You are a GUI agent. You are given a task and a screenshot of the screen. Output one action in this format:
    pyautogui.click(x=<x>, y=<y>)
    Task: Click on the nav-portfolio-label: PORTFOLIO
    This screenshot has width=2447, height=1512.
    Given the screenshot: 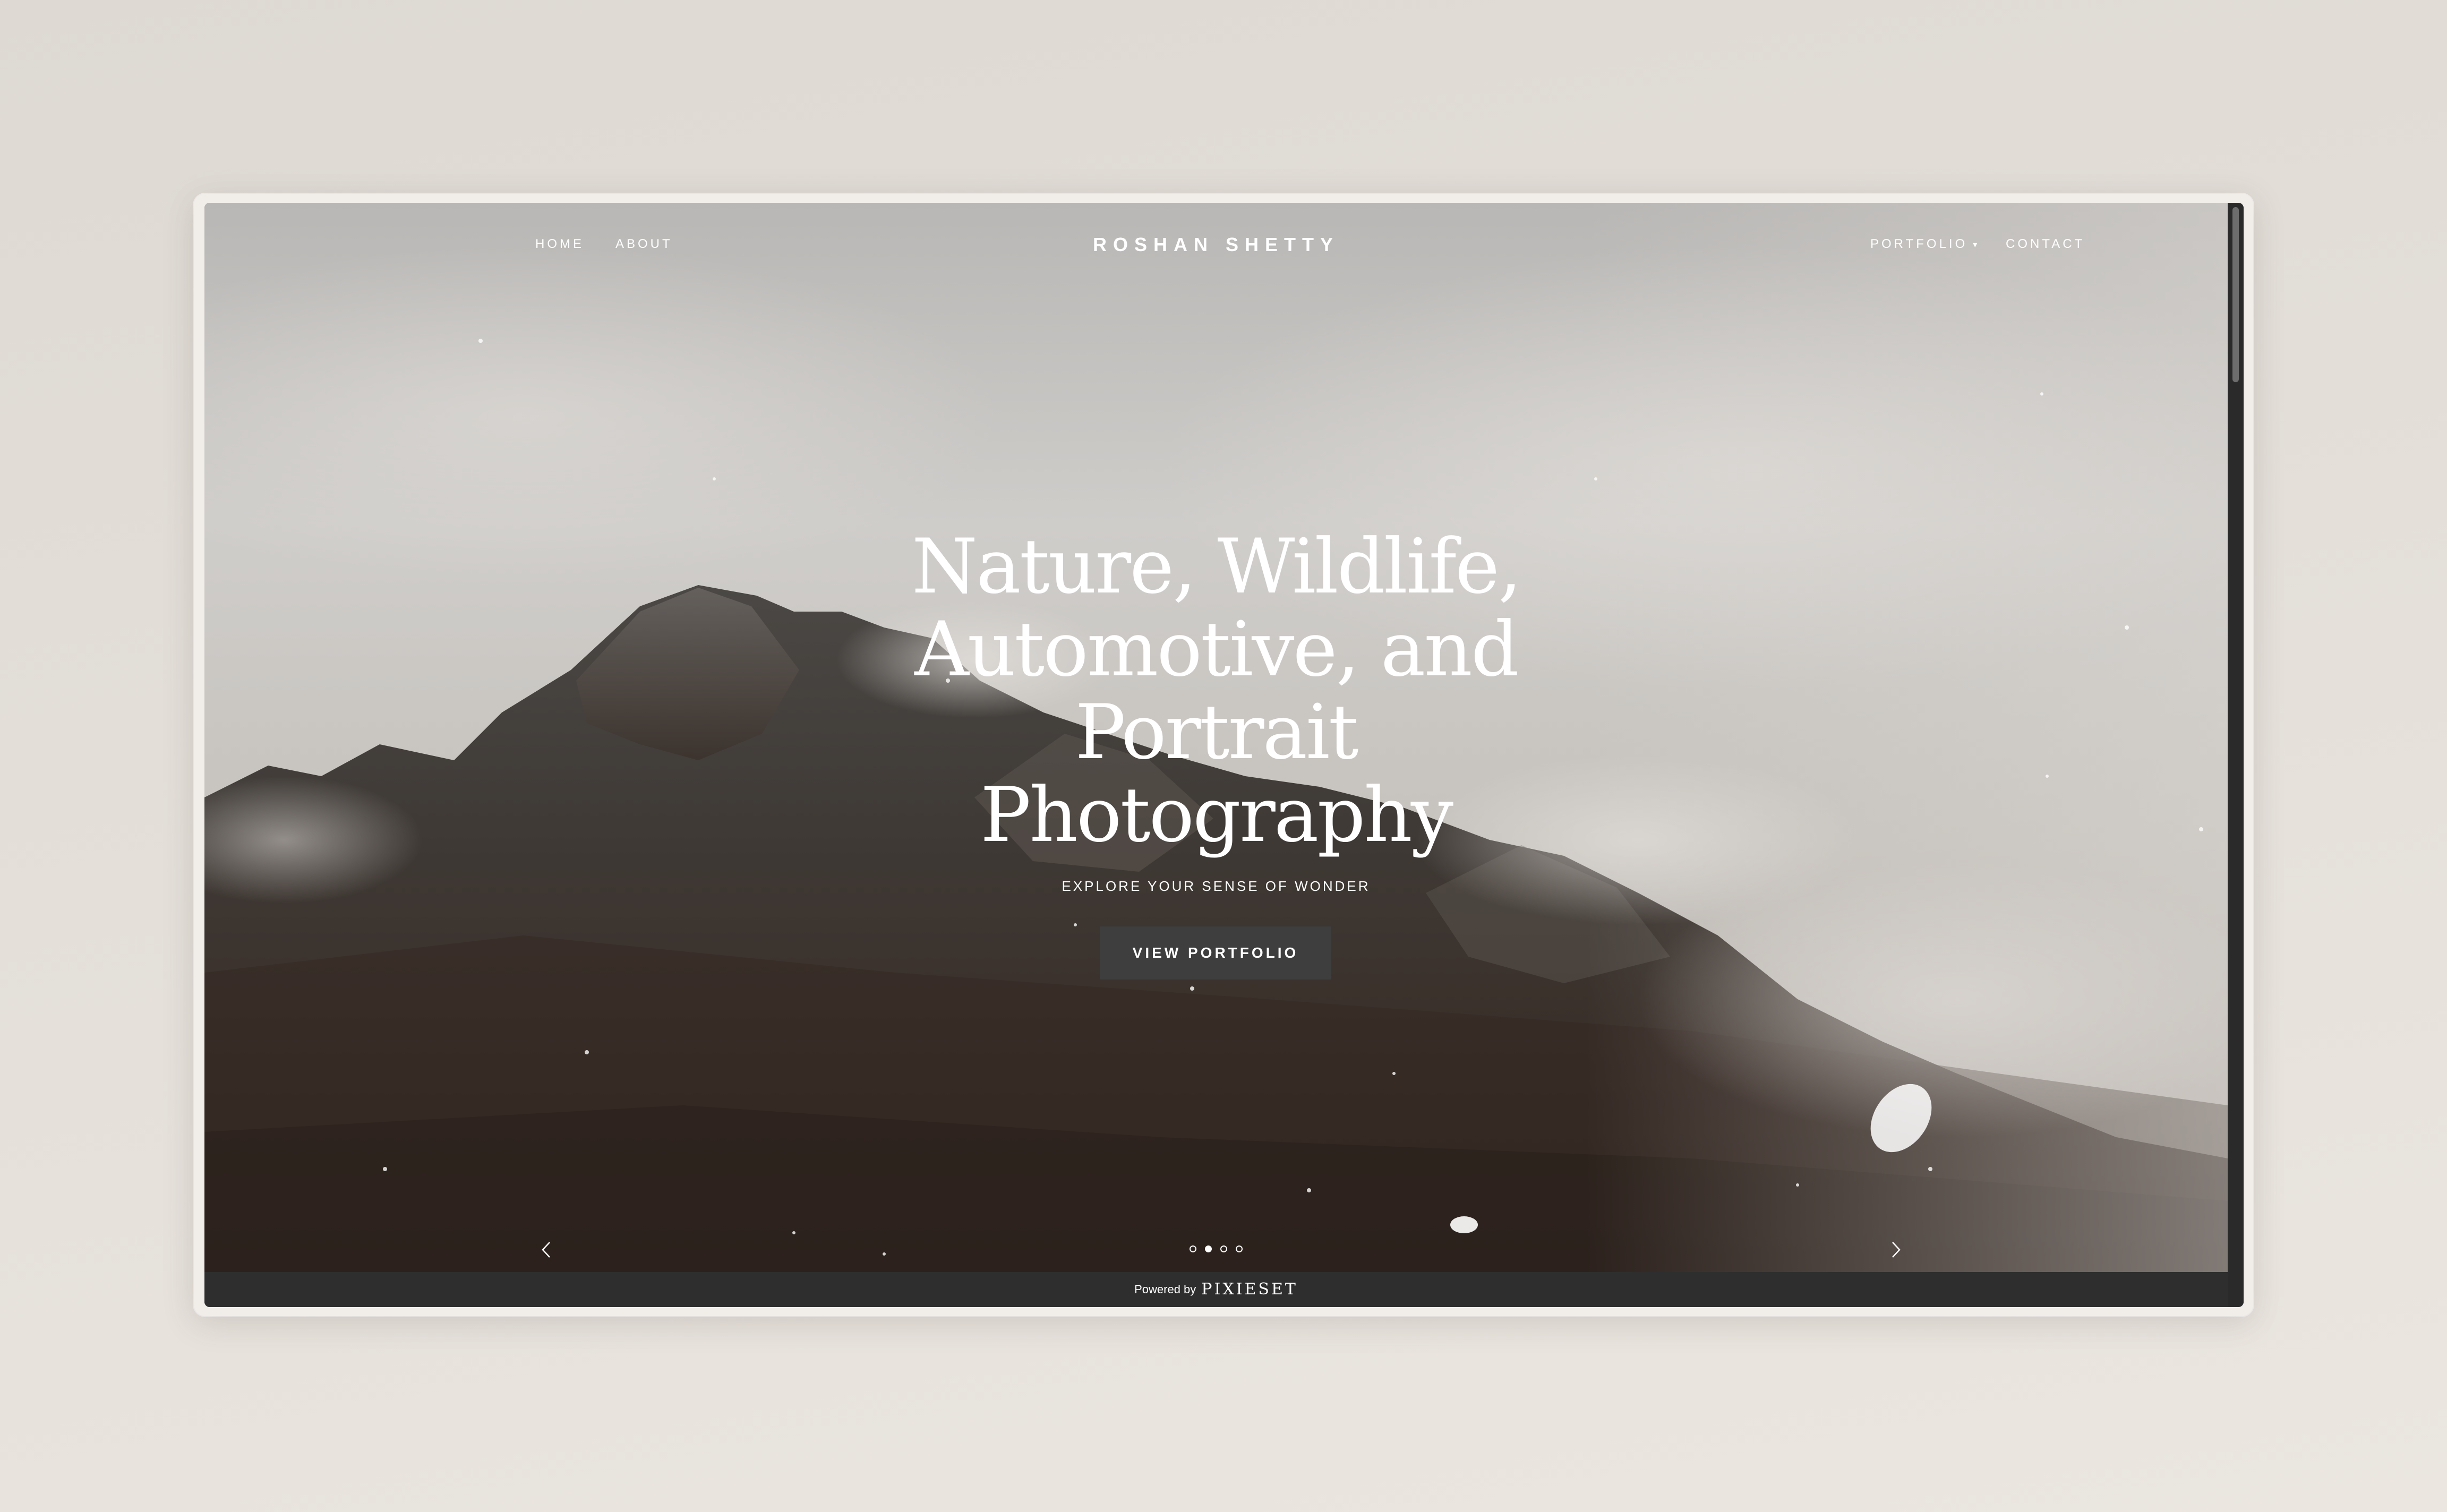 What is the action you would take?
    pyautogui.click(x=1919, y=244)
    